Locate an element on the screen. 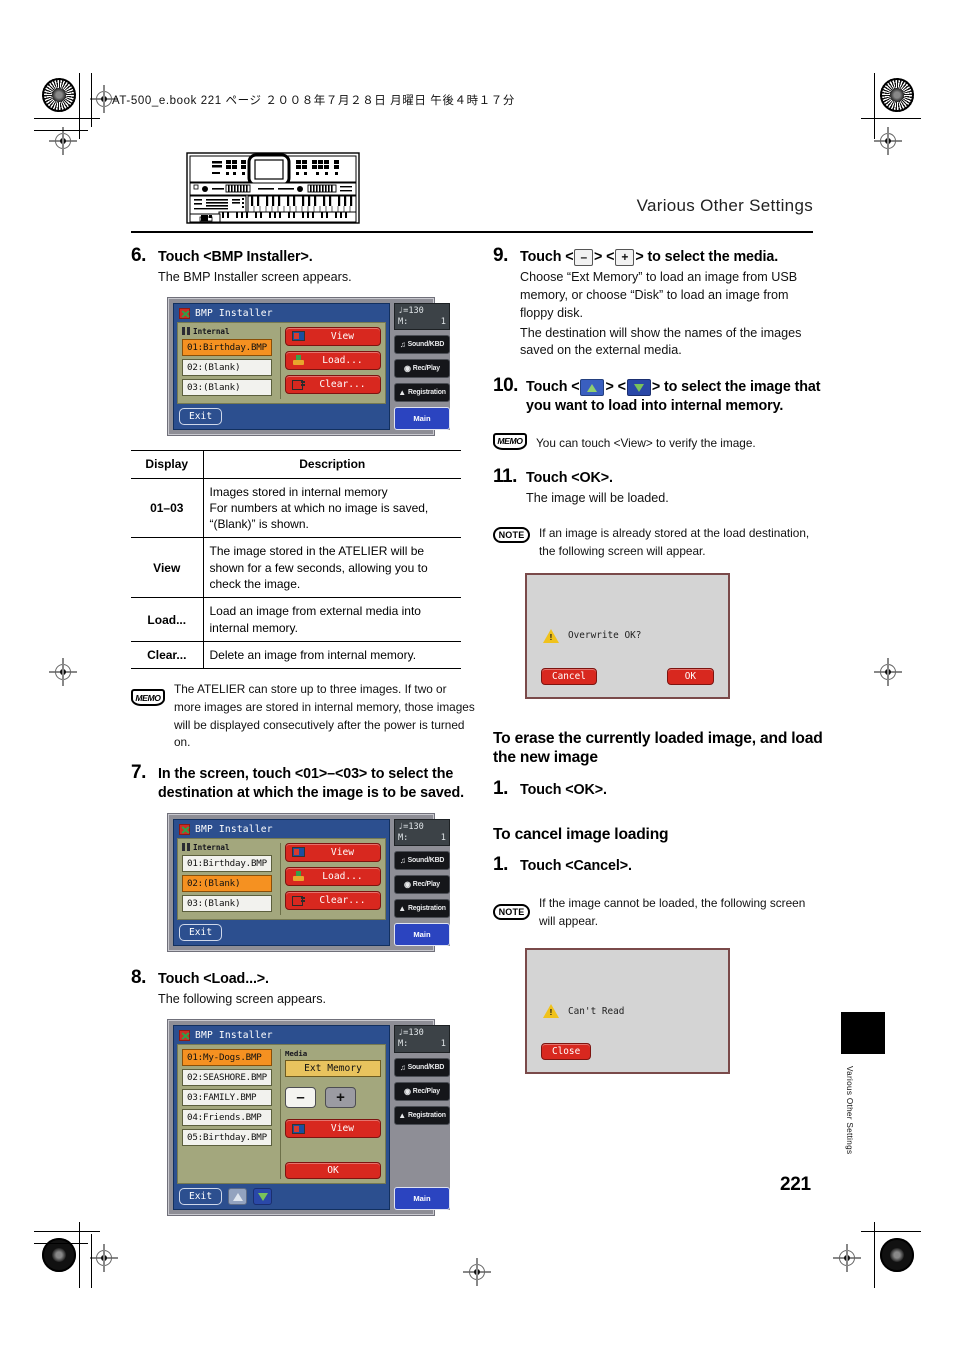 The width and height of the screenshot is (954, 1351). lcd3-list-item-05: 05:Birthday.BMP is located at coordinates (227, 1138).